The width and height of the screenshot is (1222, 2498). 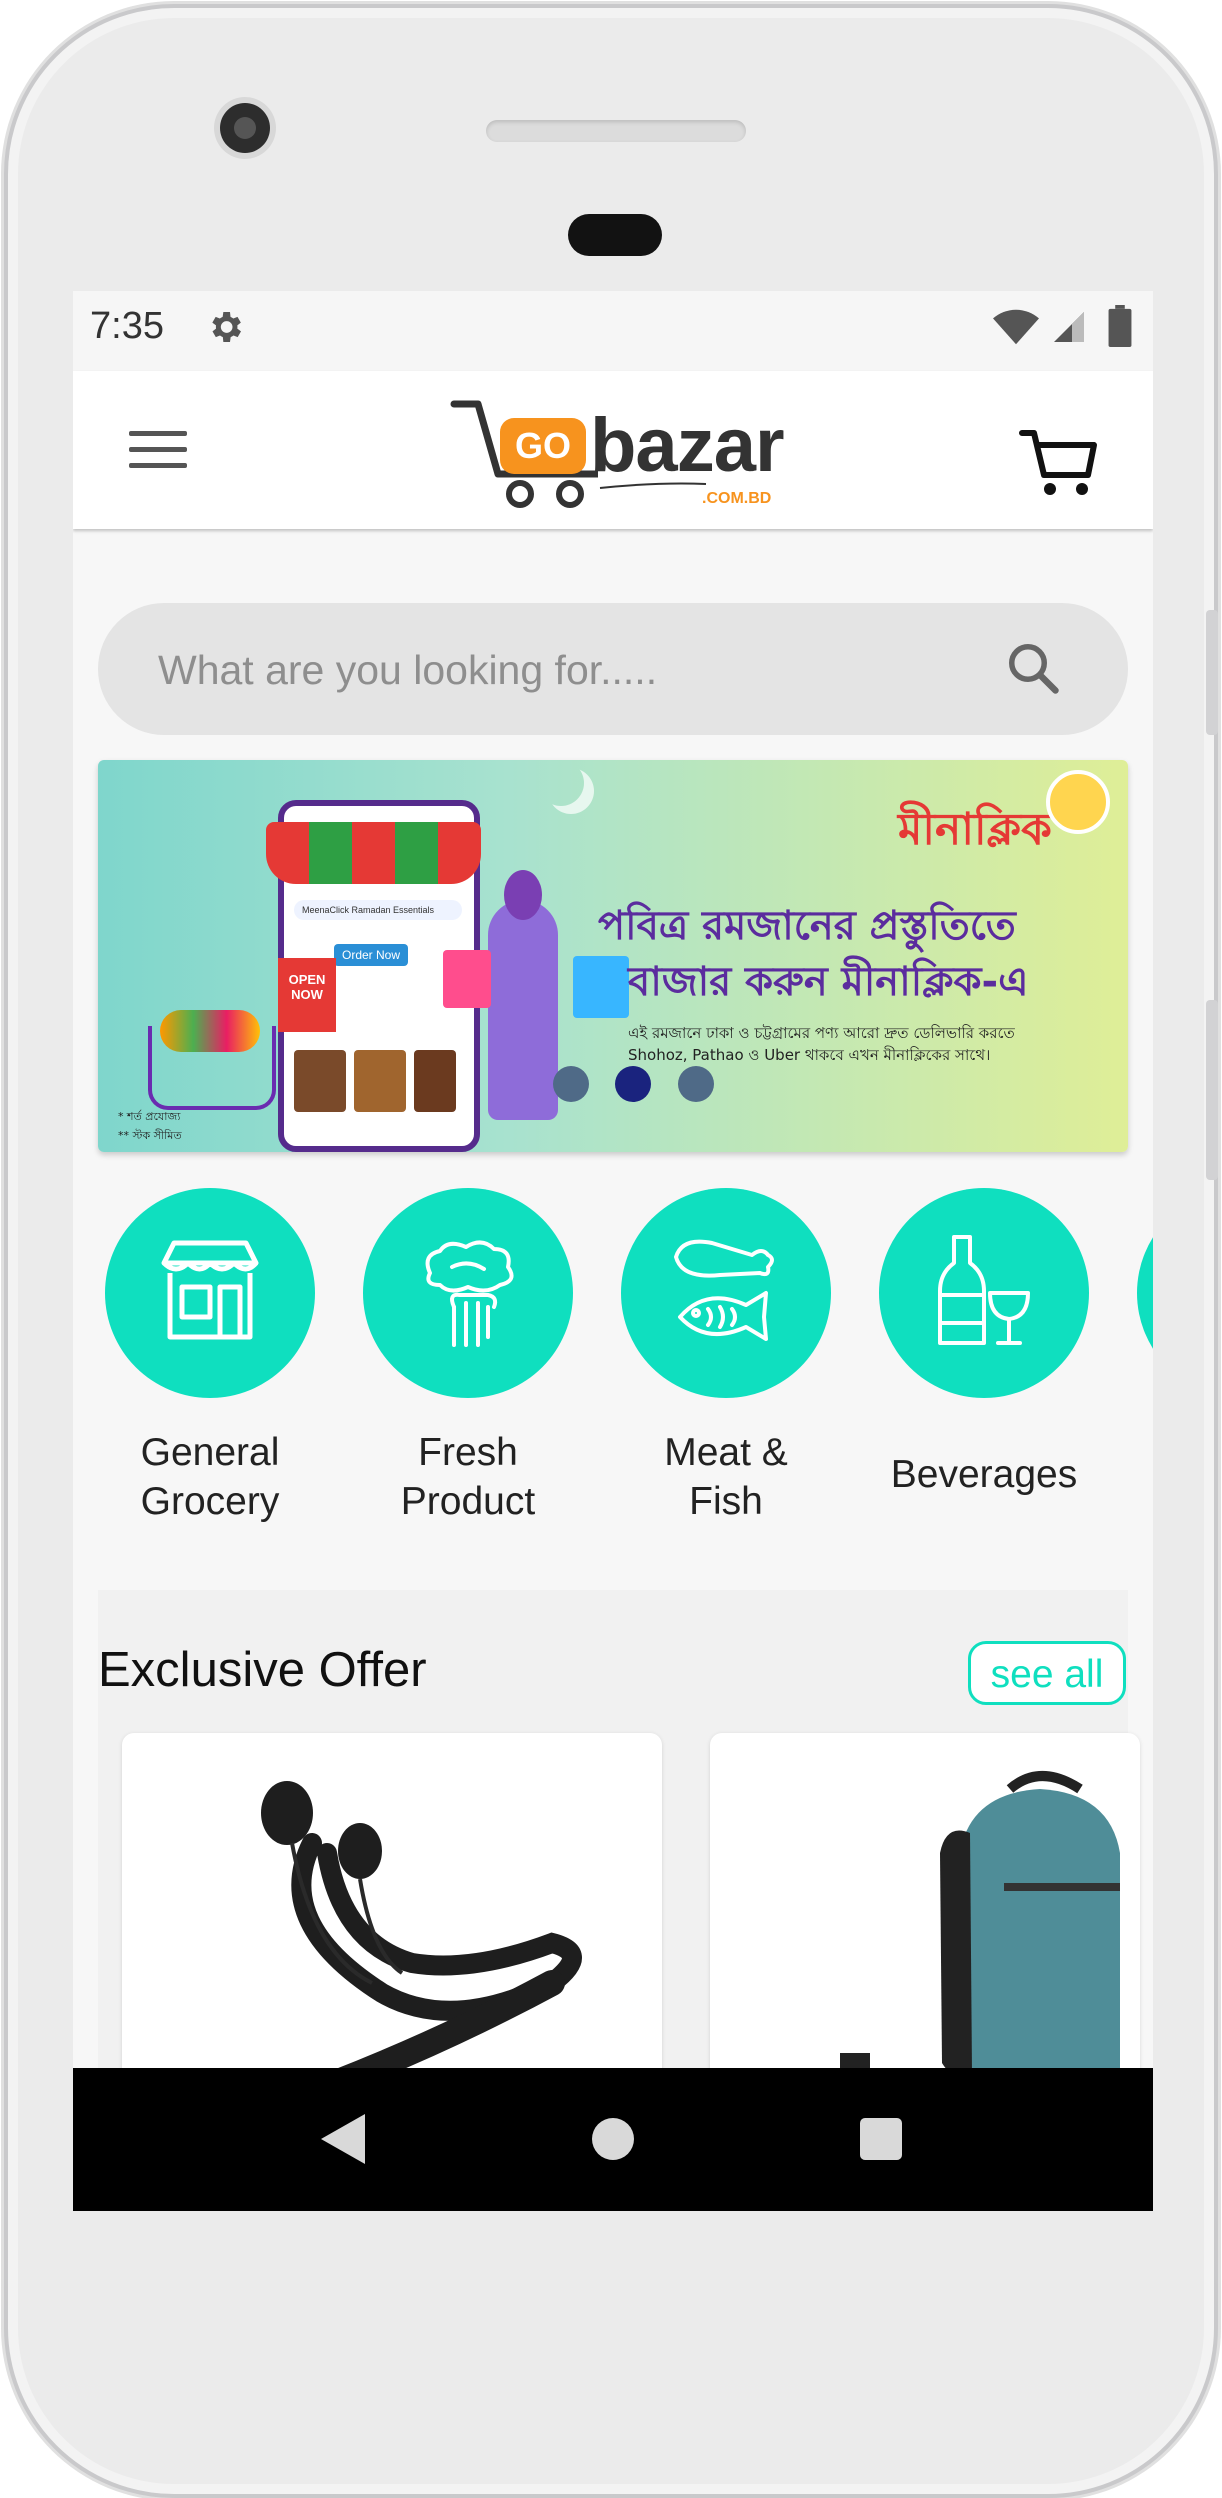 I want to click on banner-order-now-button: Order Now, so click(x=371, y=955).